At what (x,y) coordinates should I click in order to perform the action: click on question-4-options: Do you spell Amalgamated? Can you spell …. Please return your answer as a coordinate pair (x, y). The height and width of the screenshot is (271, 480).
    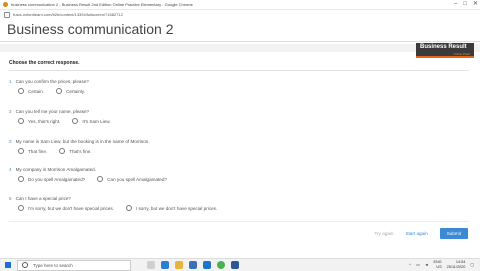
    Looking at the image, I should click on (98, 179).